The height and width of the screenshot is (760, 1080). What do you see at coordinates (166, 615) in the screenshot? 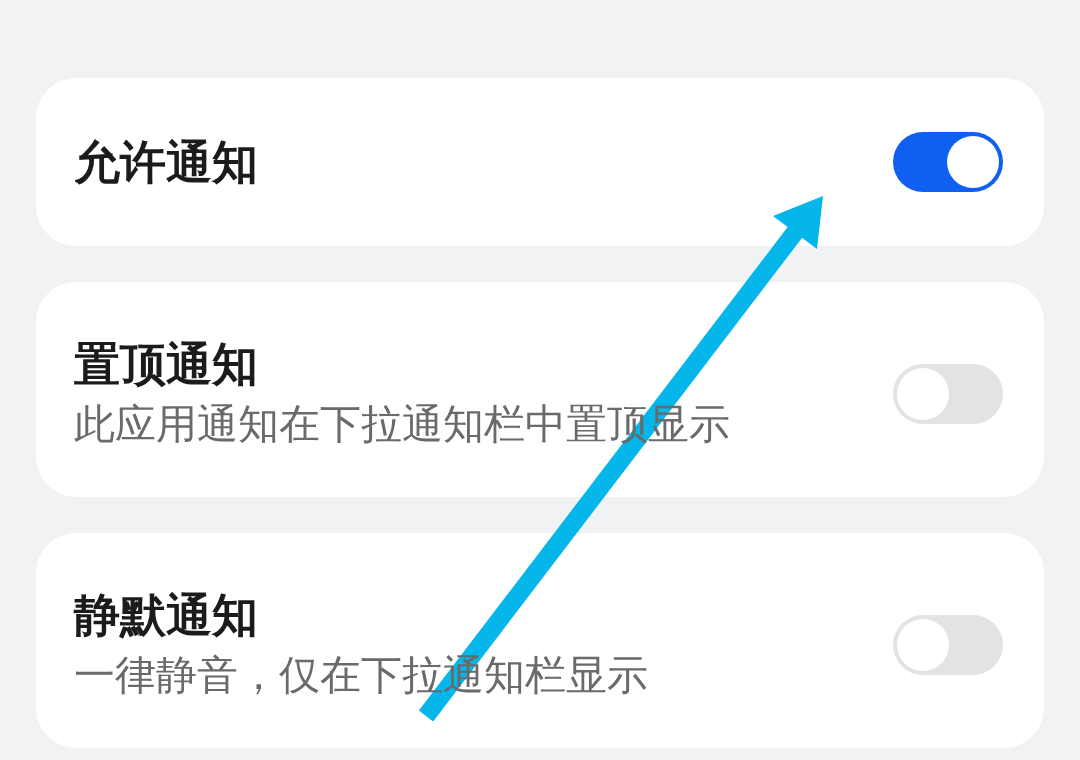
I see `setting-title: 静默通知` at bounding box center [166, 615].